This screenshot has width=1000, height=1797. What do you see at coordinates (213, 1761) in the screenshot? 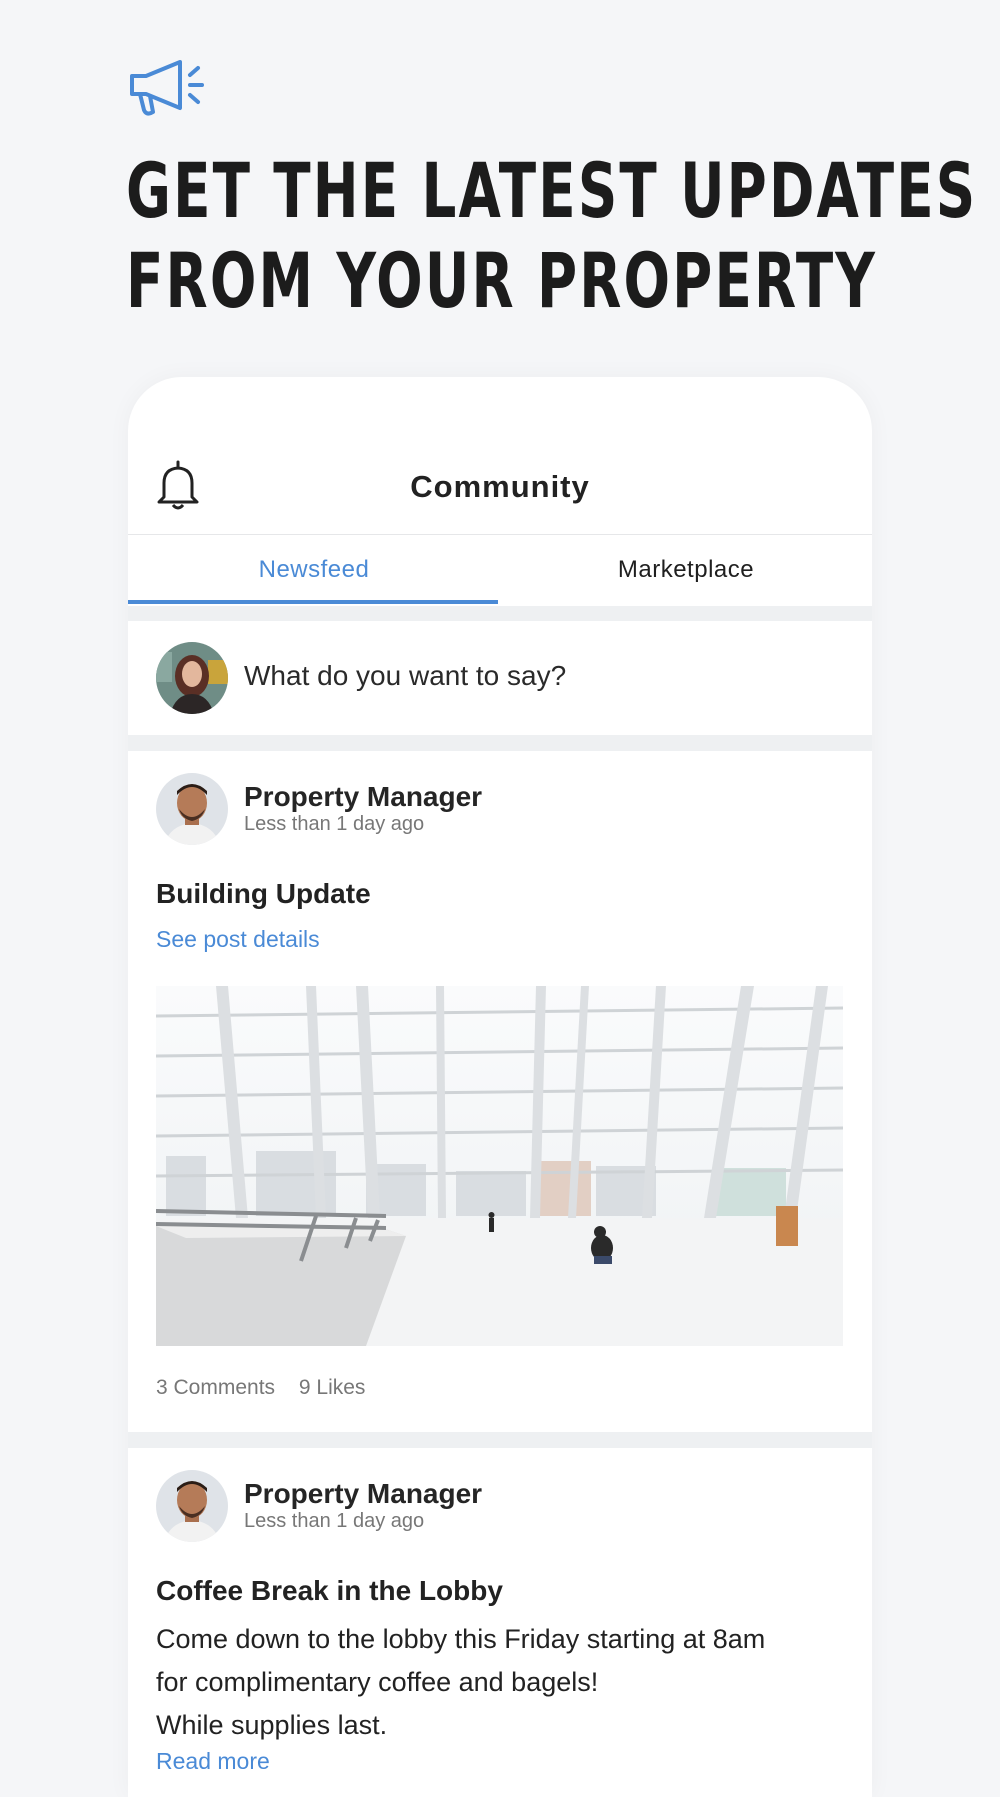
I see `read-more-link: Read more` at bounding box center [213, 1761].